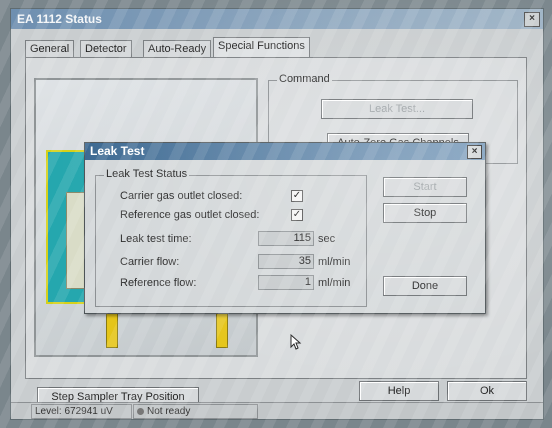 This screenshot has width=552, height=428. What do you see at coordinates (59, 19) in the screenshot?
I see `window-title: EA 1112 Status` at bounding box center [59, 19].